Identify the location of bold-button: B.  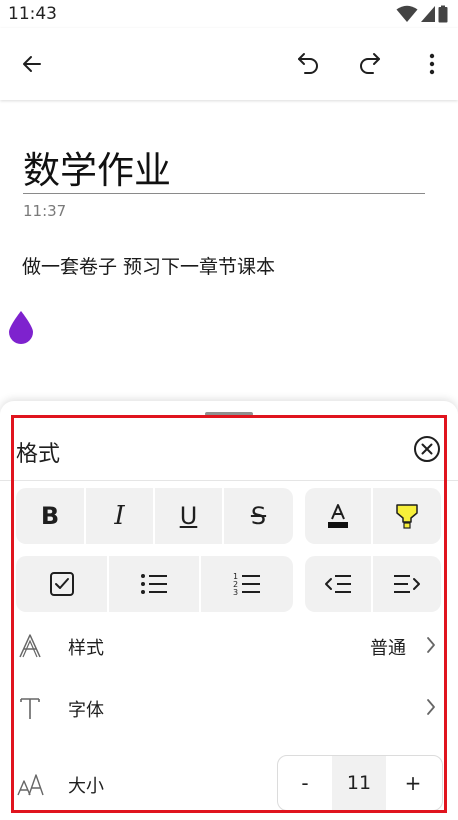
(51, 516).